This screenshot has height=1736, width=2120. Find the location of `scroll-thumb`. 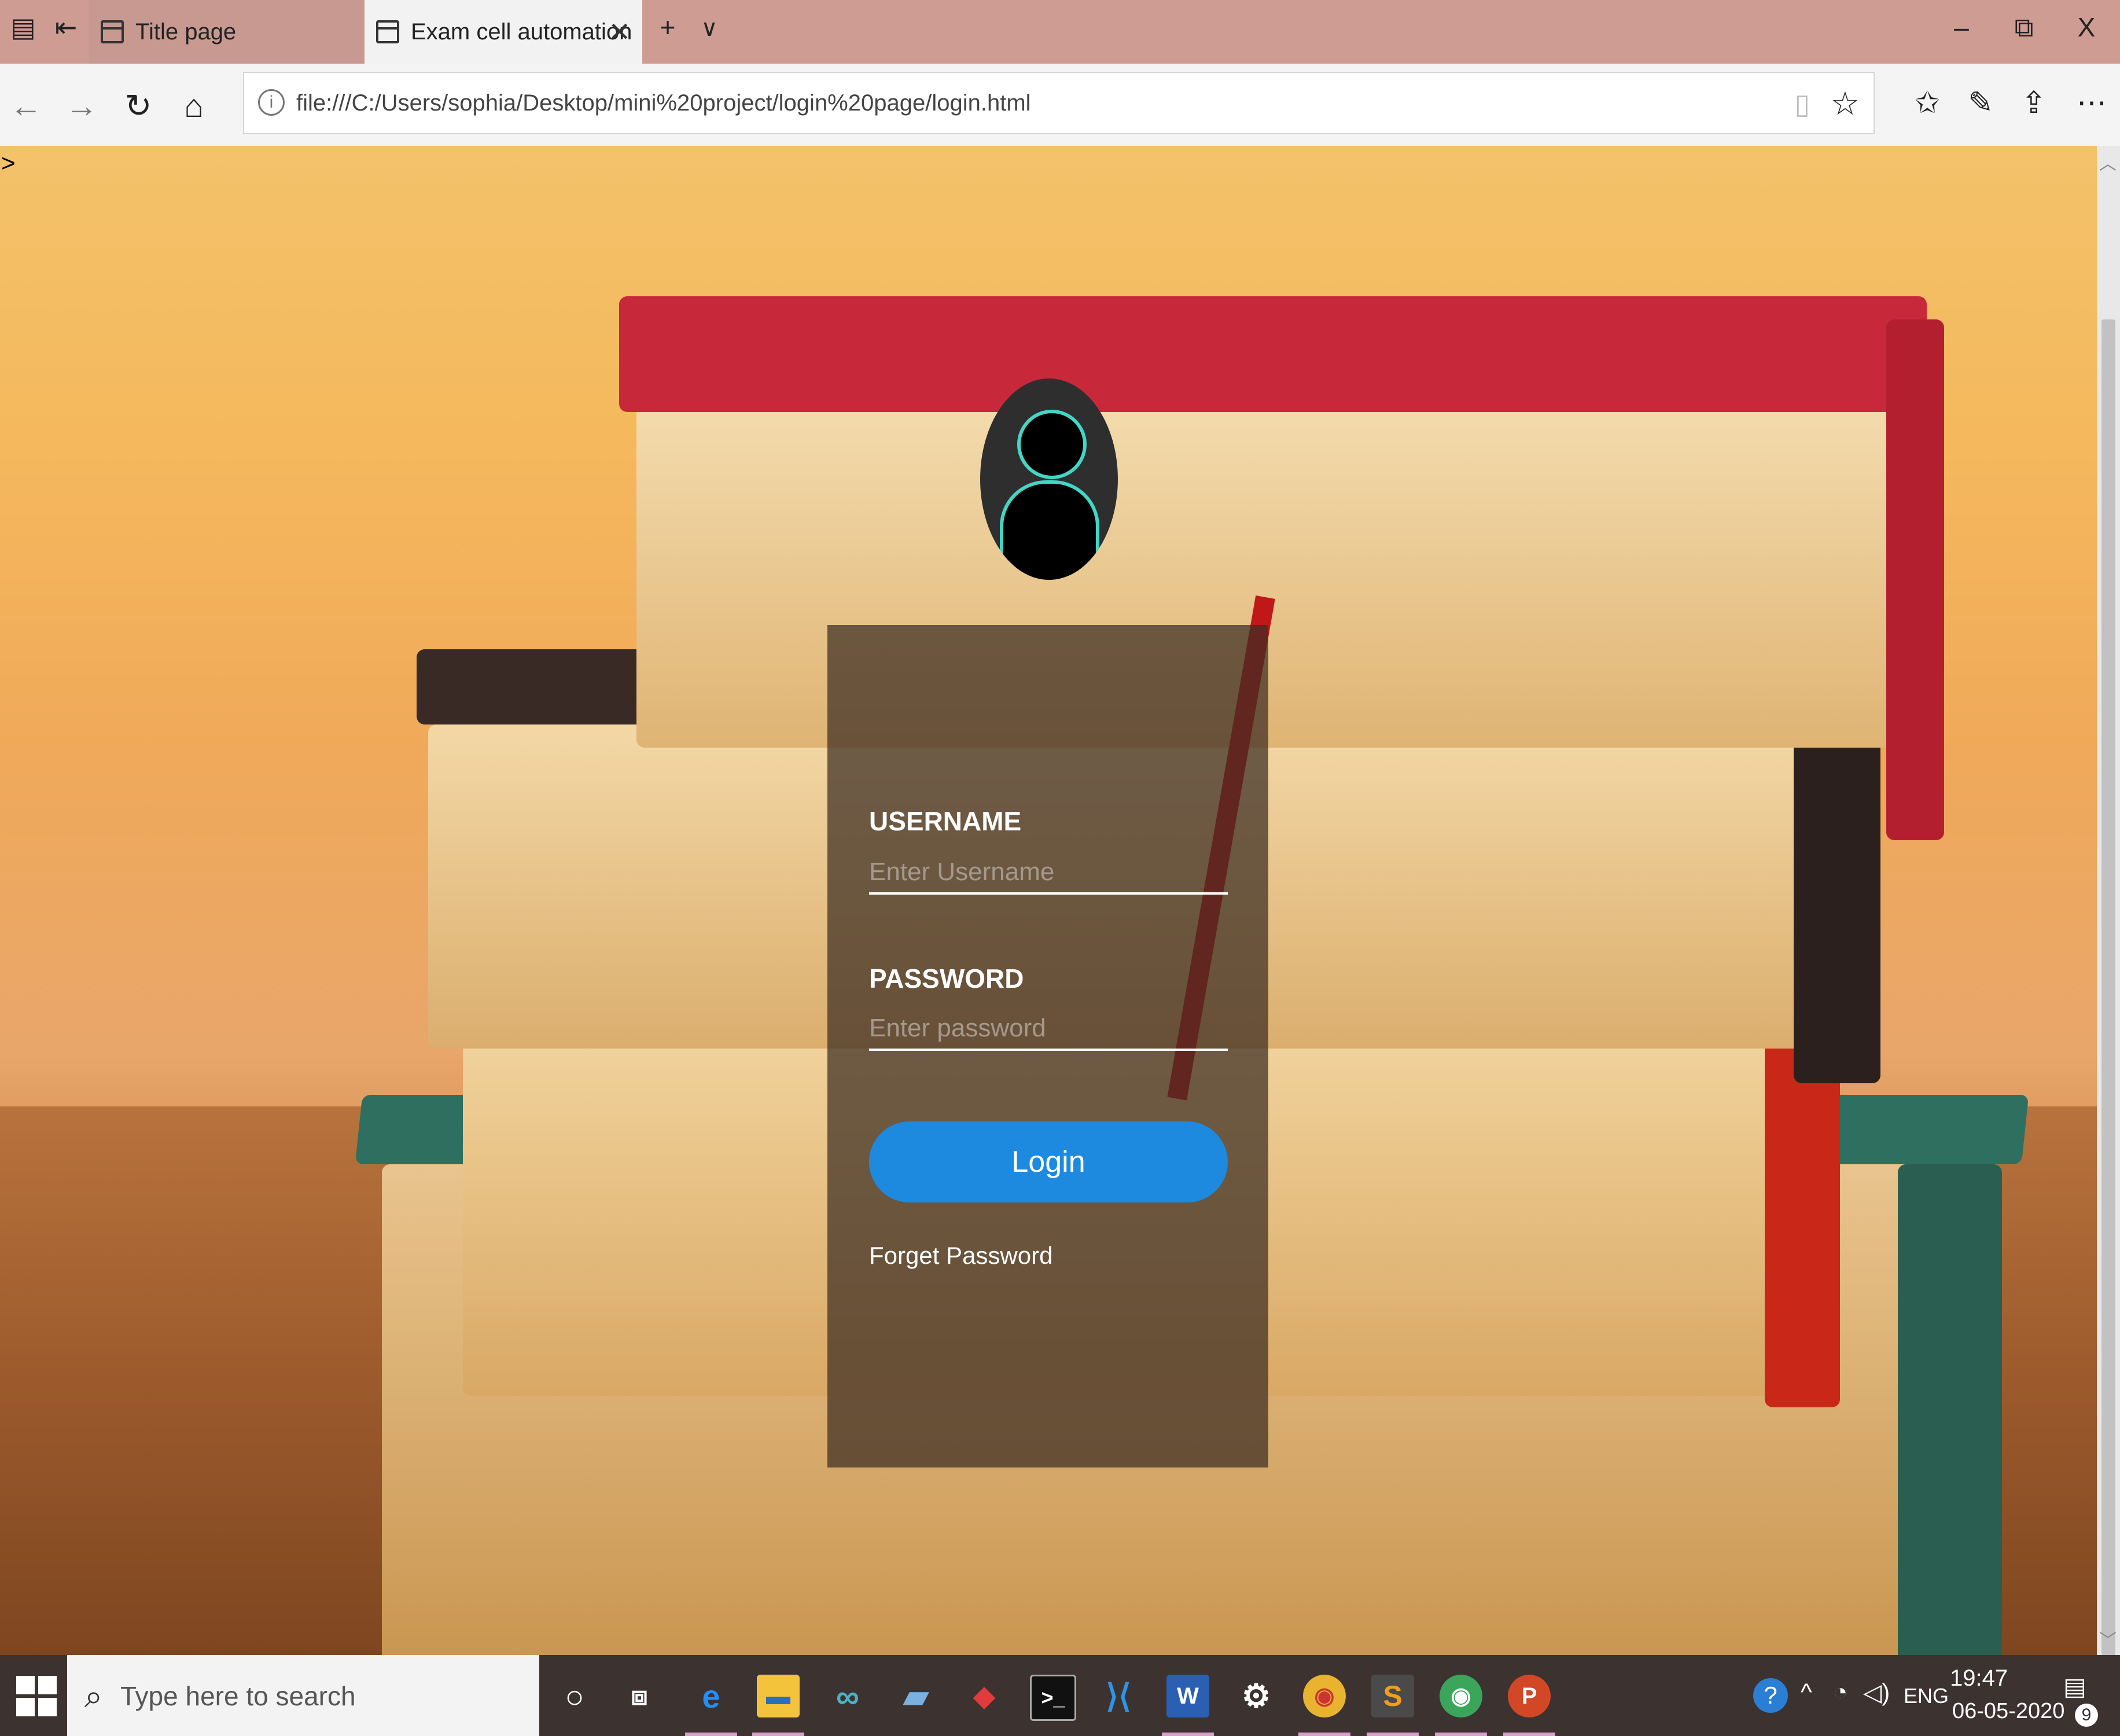

scroll-thumb is located at coordinates (2108, 1002).